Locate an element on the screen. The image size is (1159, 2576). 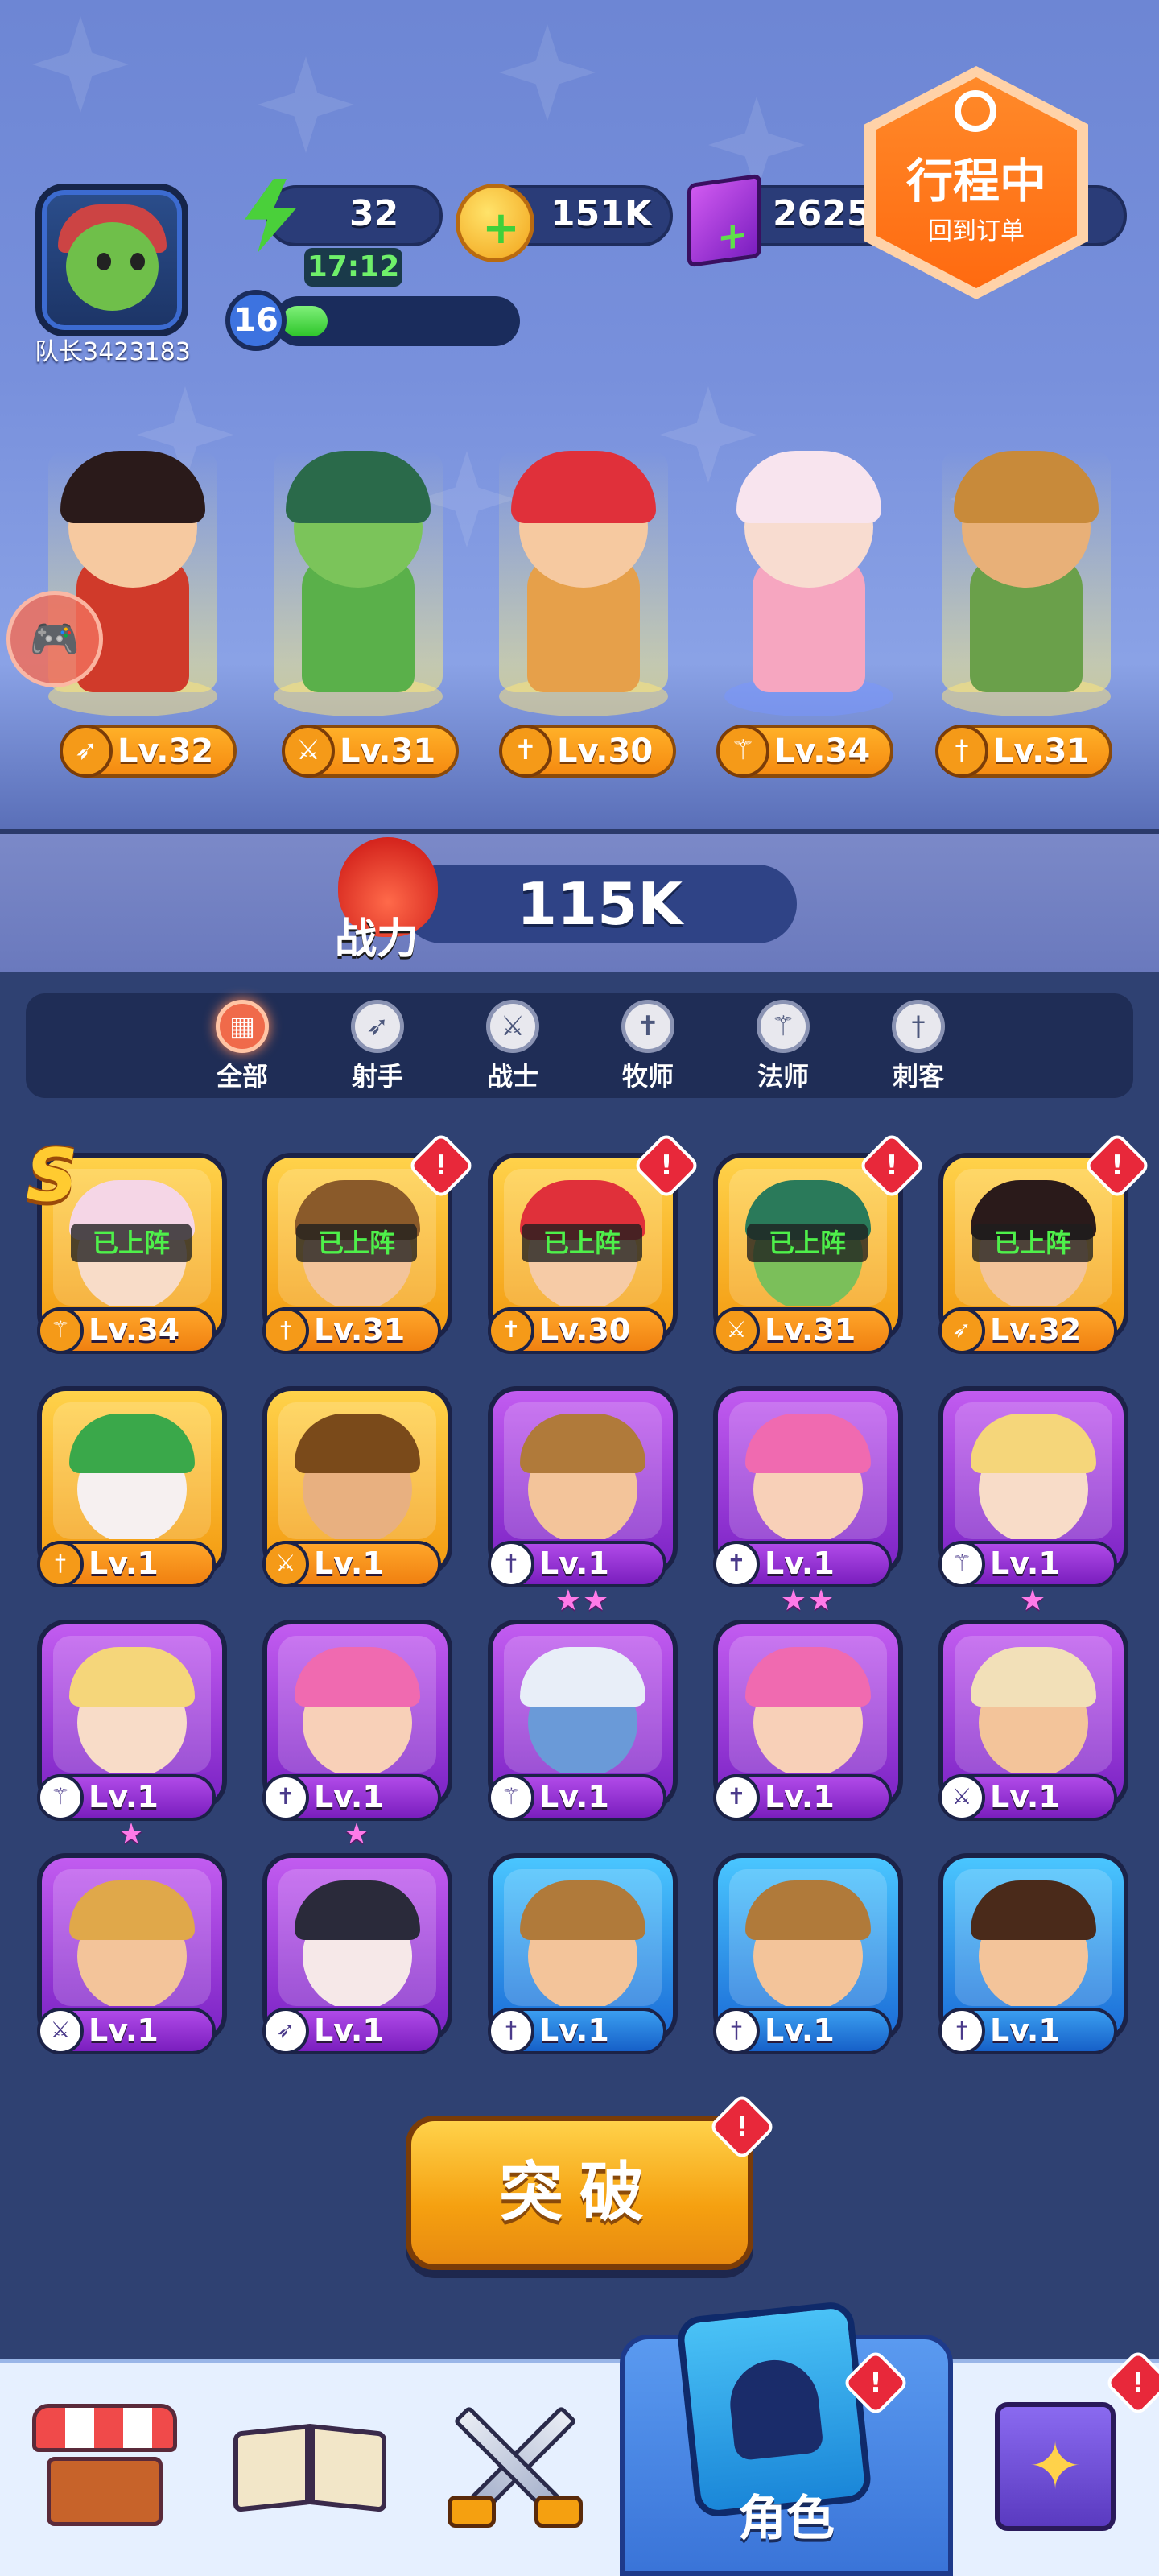
hero-level-pill: ⚚ Lv.34 is located at coordinates (126, 1330).